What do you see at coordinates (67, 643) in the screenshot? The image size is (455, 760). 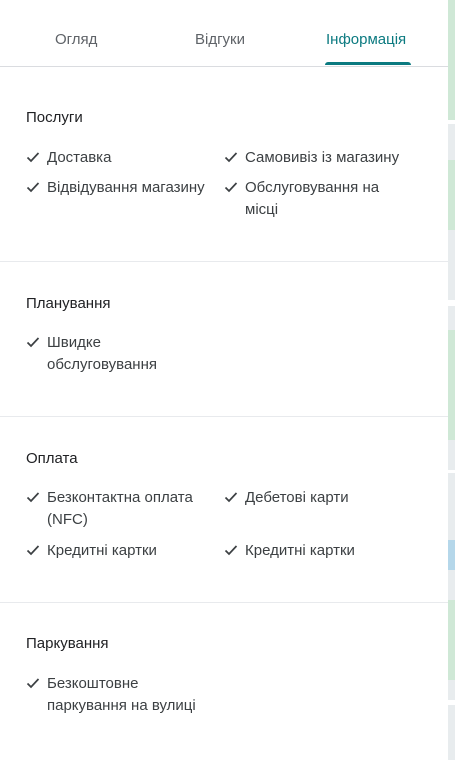 I see `section-title-parking: Паркування` at bounding box center [67, 643].